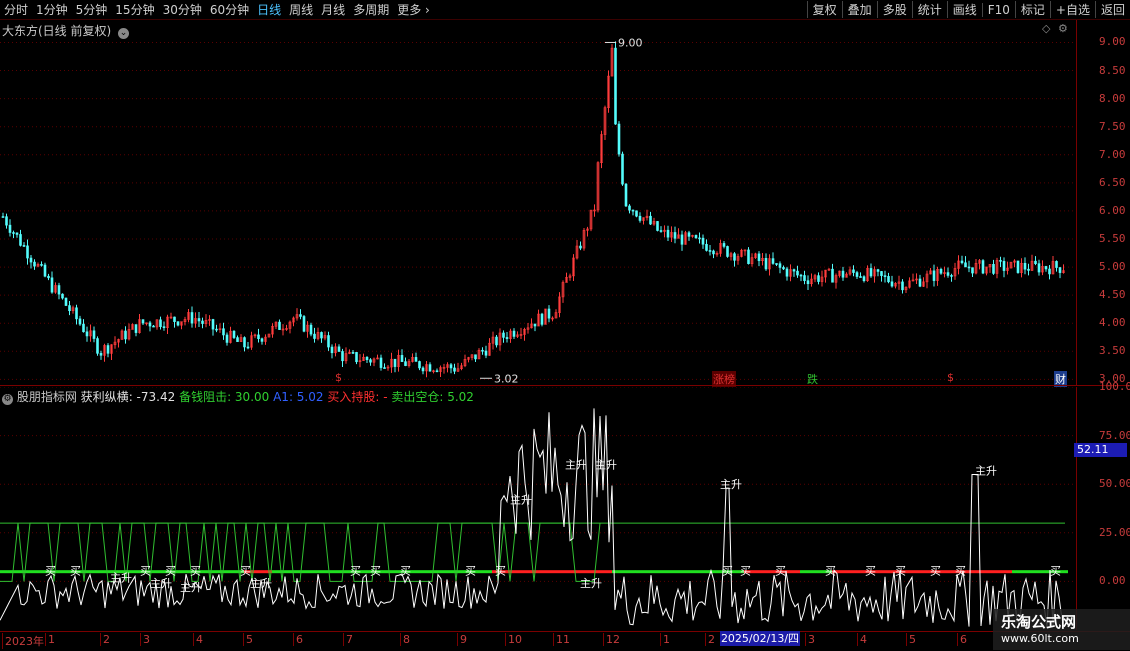 This screenshot has width=1130, height=651. I want to click on toolbar-button: 返回, so click(1112, 9).